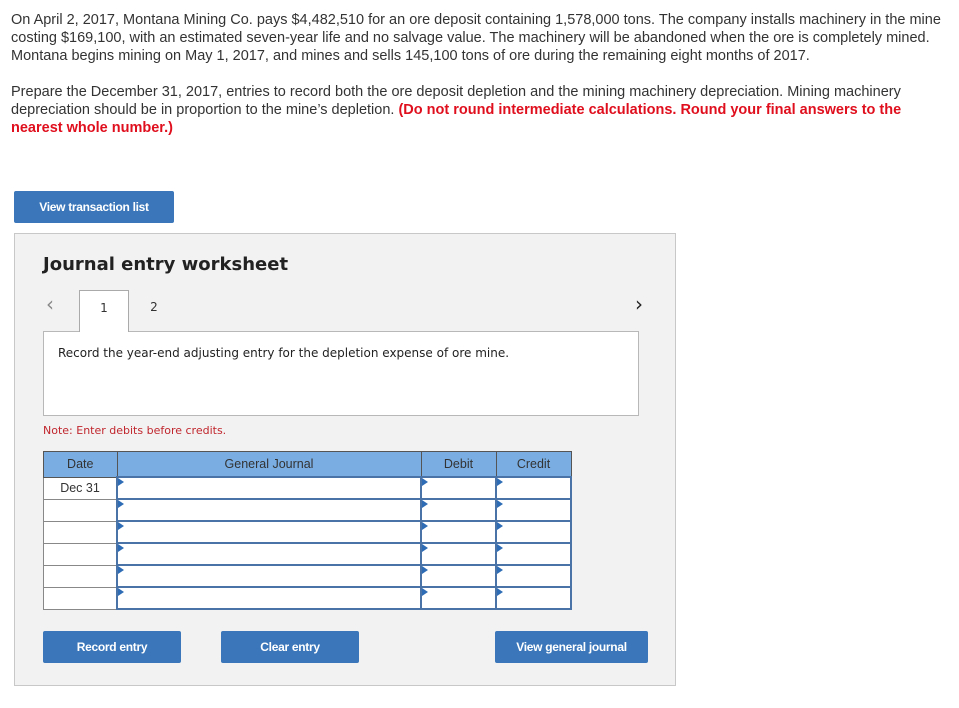 The image size is (959, 708). I want to click on view-general-journal-button: View general journal, so click(571, 647).